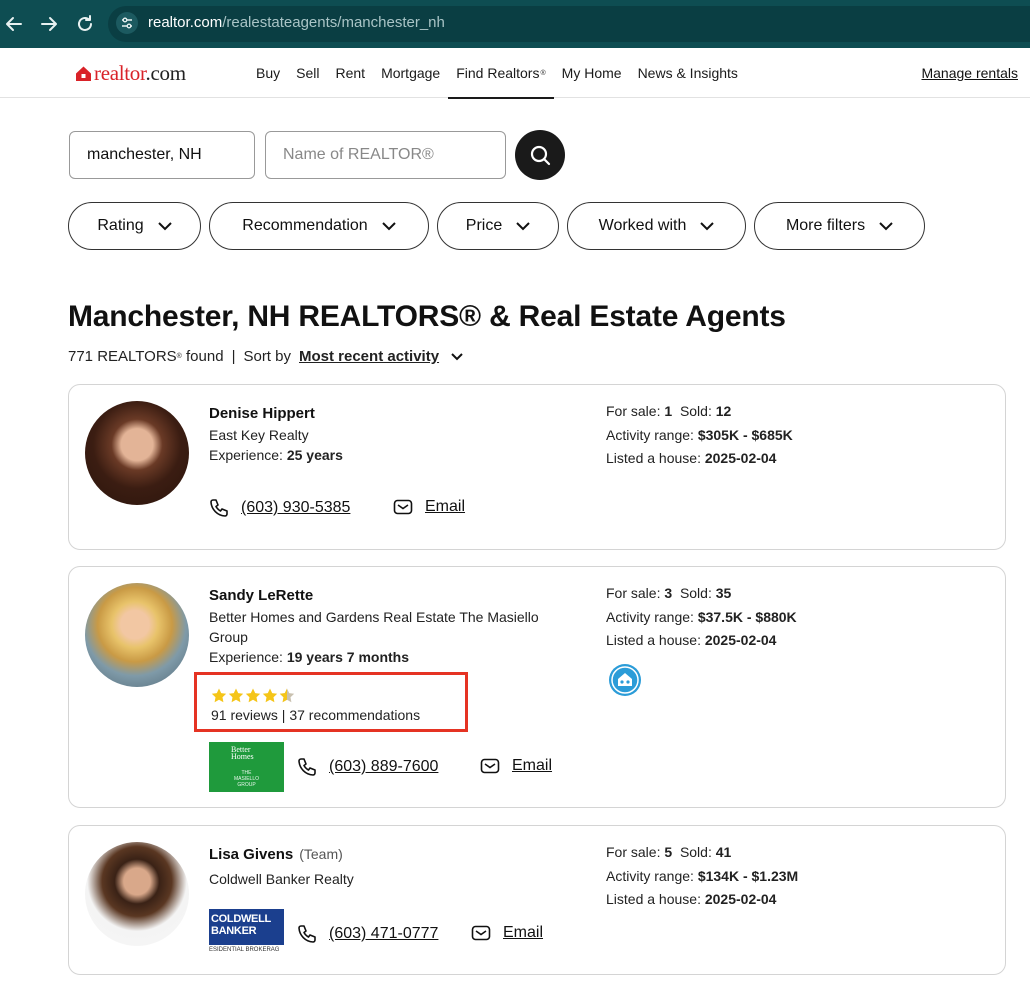 Image resolution: width=1030 pixels, height=988 pixels. I want to click on sort-dropdown: Most recent activity, so click(369, 356).